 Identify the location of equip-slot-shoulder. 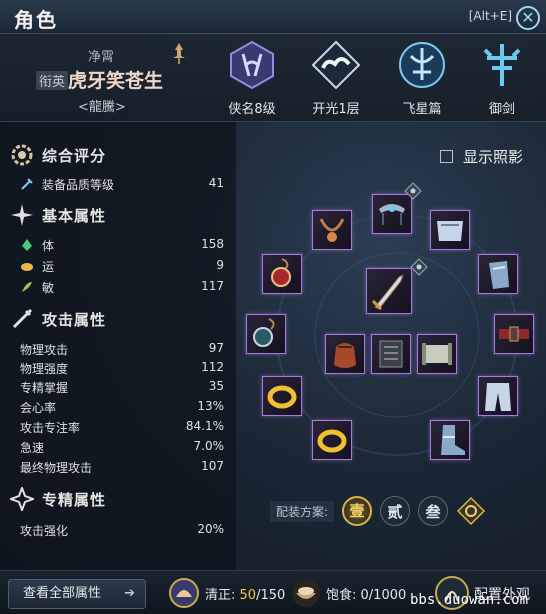
(450, 230).